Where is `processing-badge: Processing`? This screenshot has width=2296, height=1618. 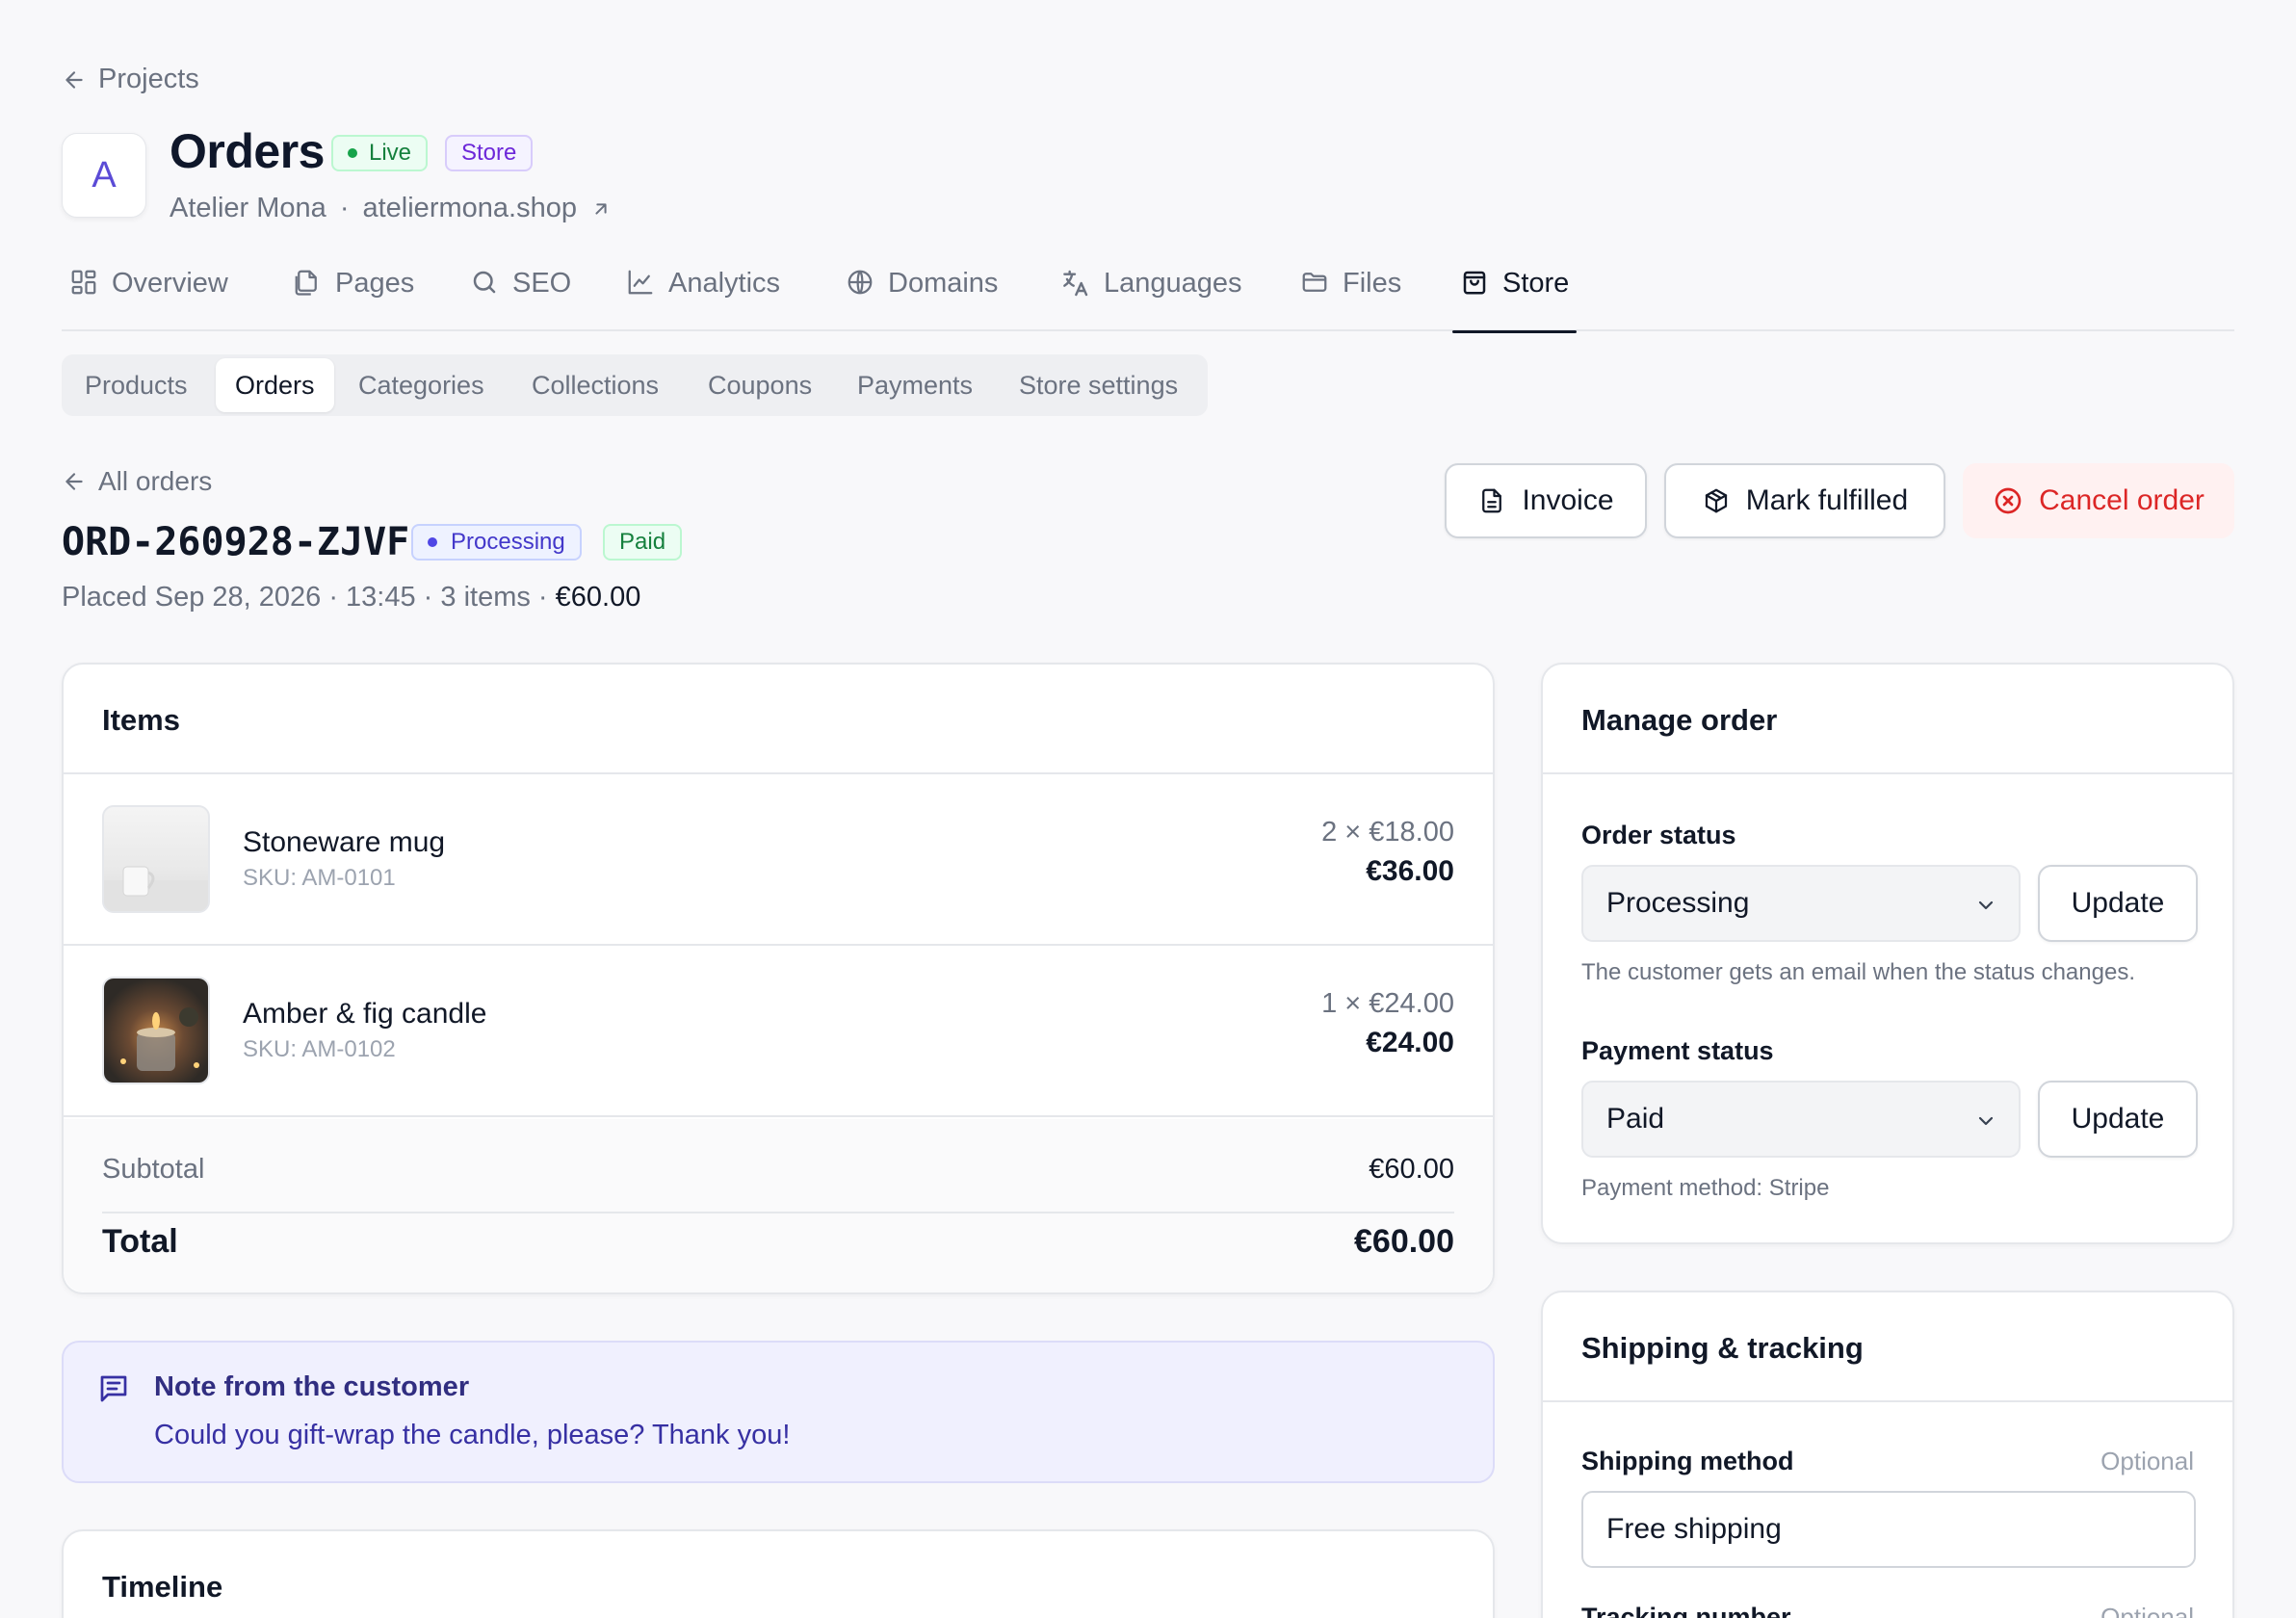 processing-badge: Processing is located at coordinates (496, 542).